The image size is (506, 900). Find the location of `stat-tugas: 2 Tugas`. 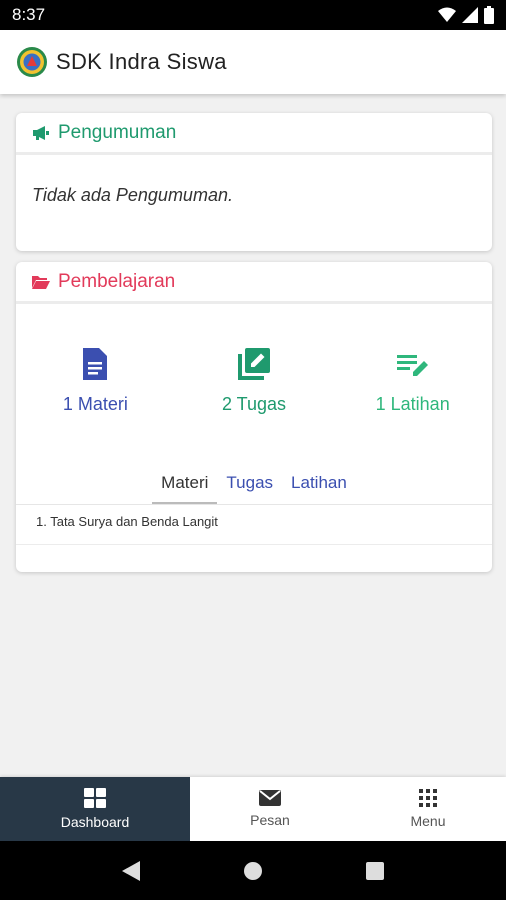

stat-tugas: 2 Tugas is located at coordinates (254, 380).